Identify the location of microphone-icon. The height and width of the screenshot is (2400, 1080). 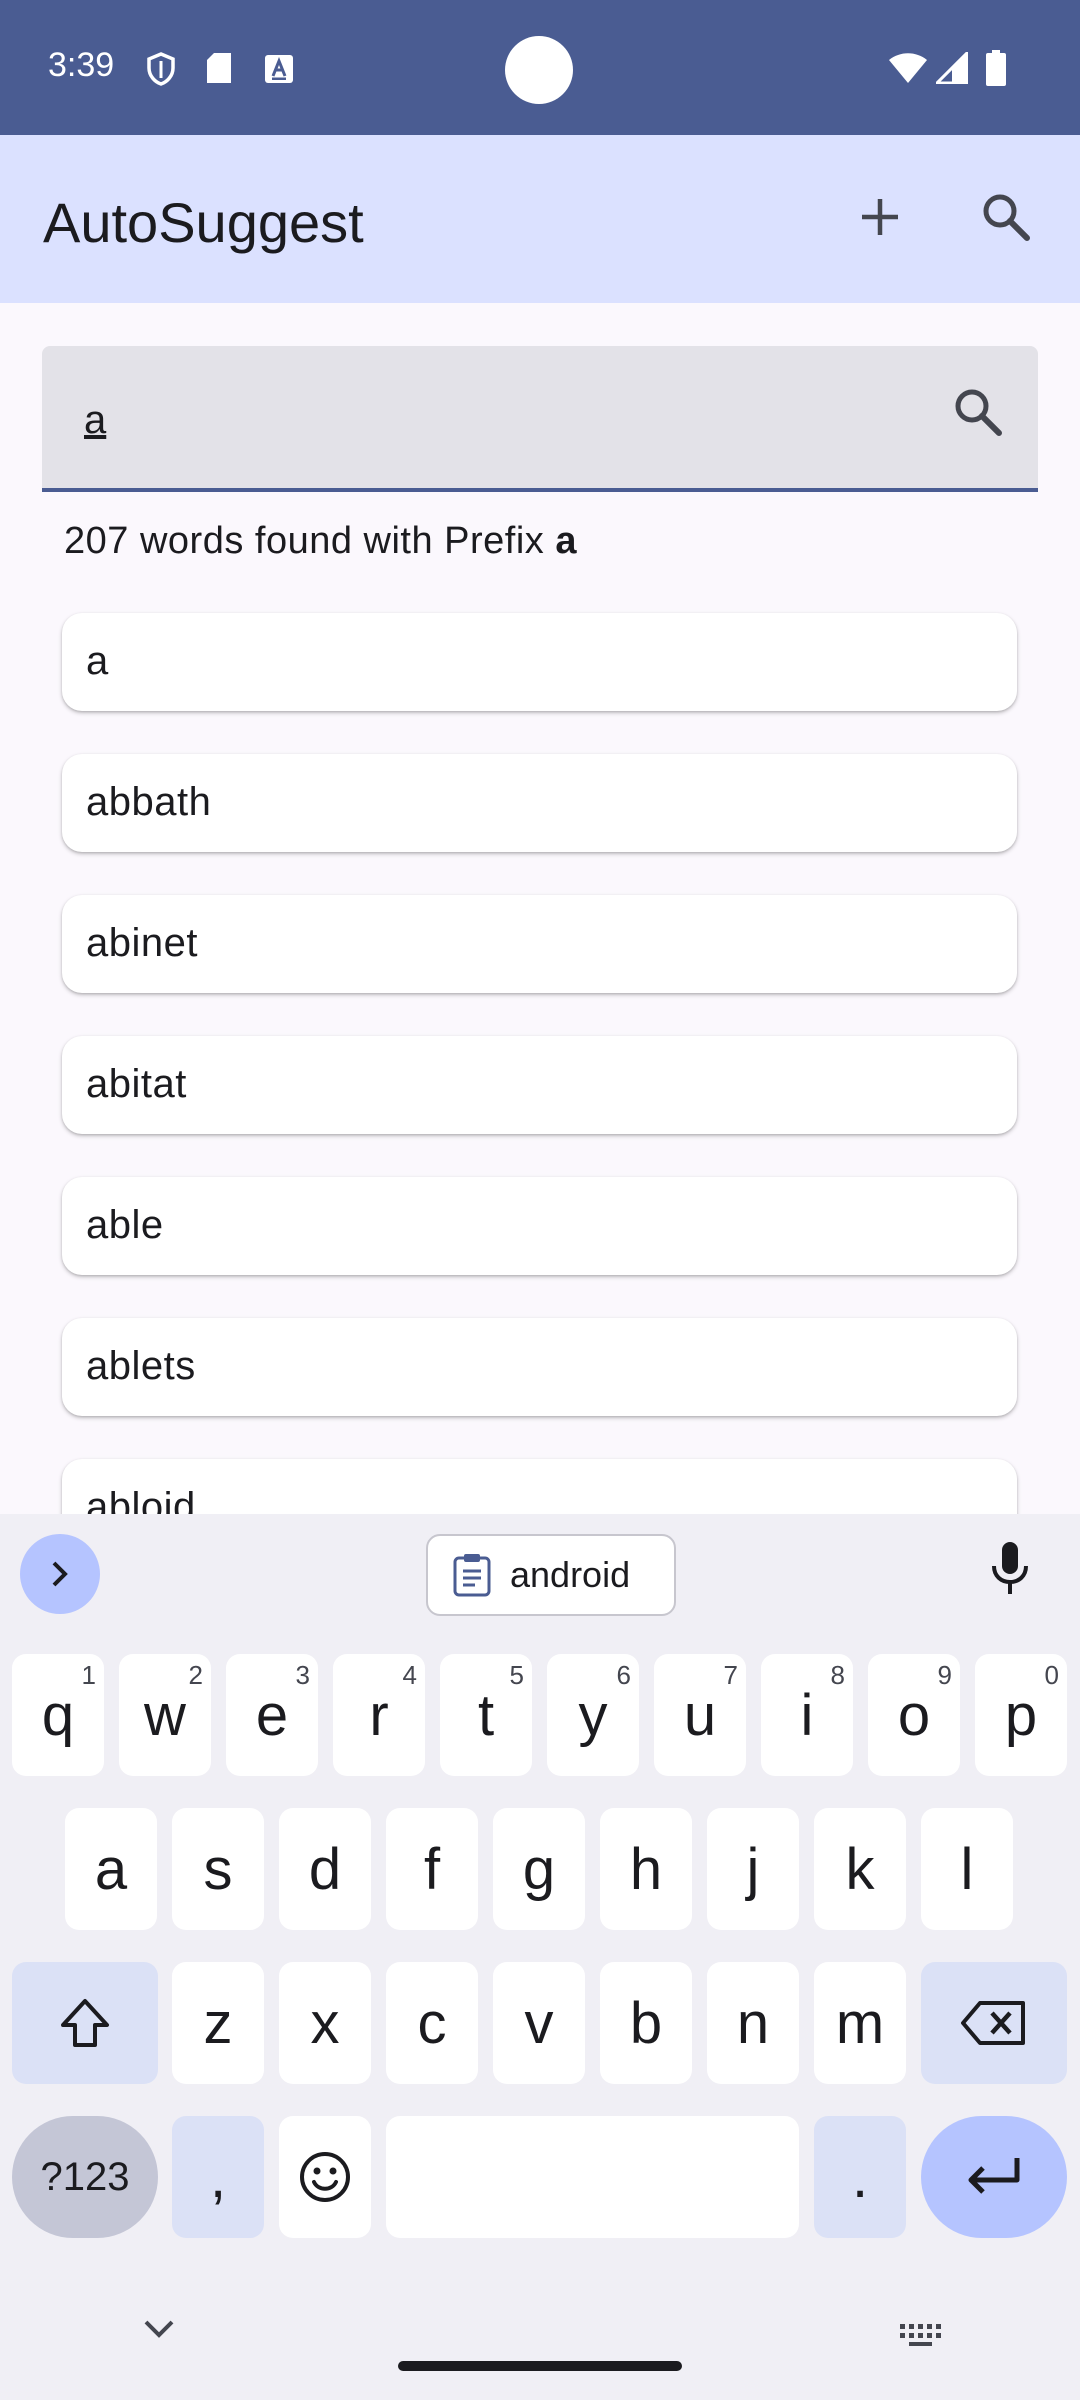
(1010, 1568).